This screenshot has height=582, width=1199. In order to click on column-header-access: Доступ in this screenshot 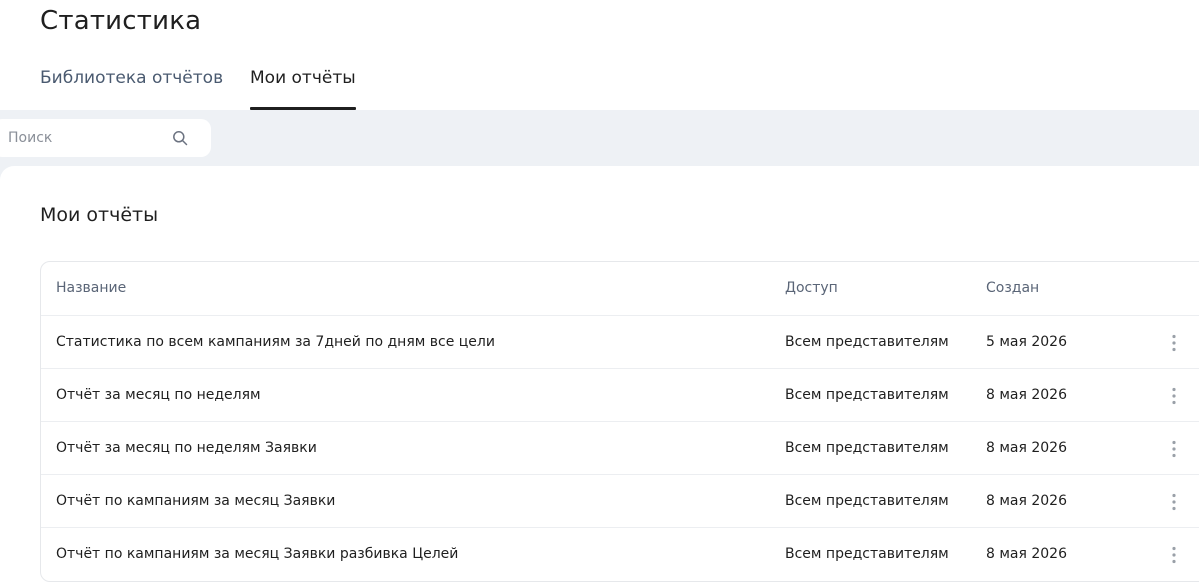, I will do `click(811, 288)`.